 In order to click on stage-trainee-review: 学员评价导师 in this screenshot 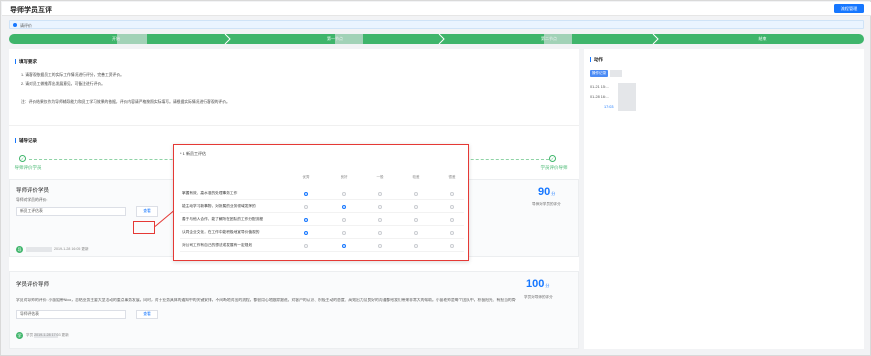, I will do `click(554, 167)`.